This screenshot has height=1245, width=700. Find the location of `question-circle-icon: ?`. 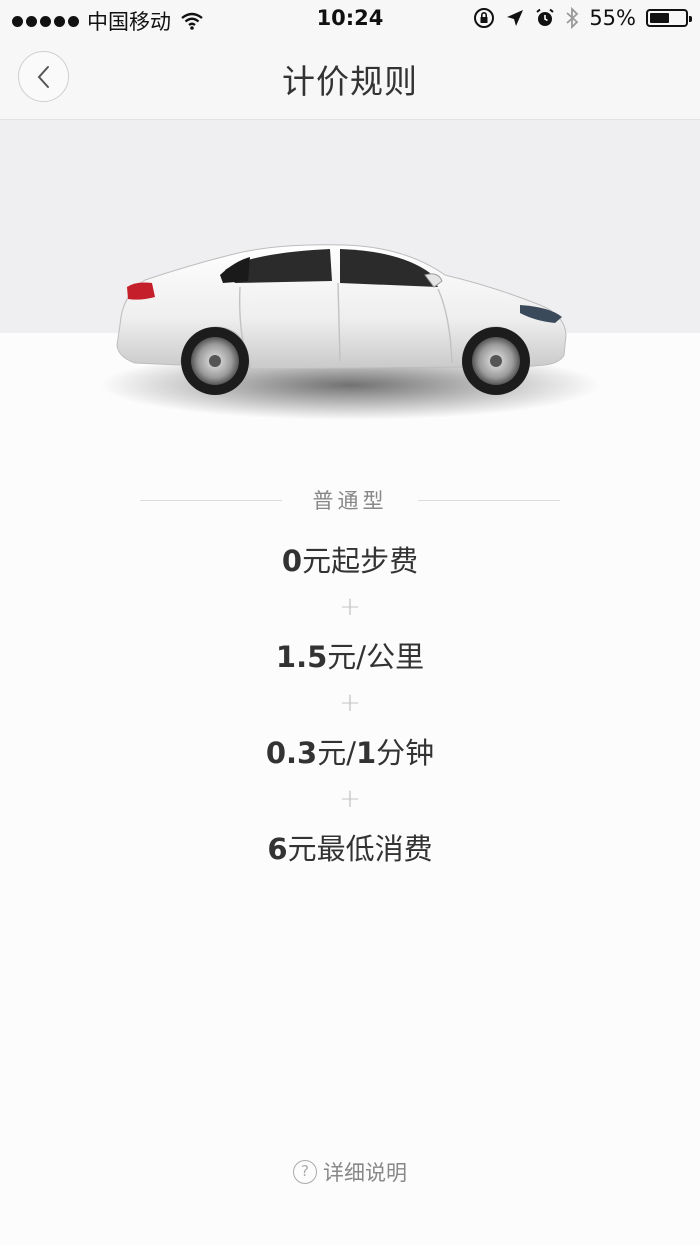

question-circle-icon: ? is located at coordinates (305, 1172).